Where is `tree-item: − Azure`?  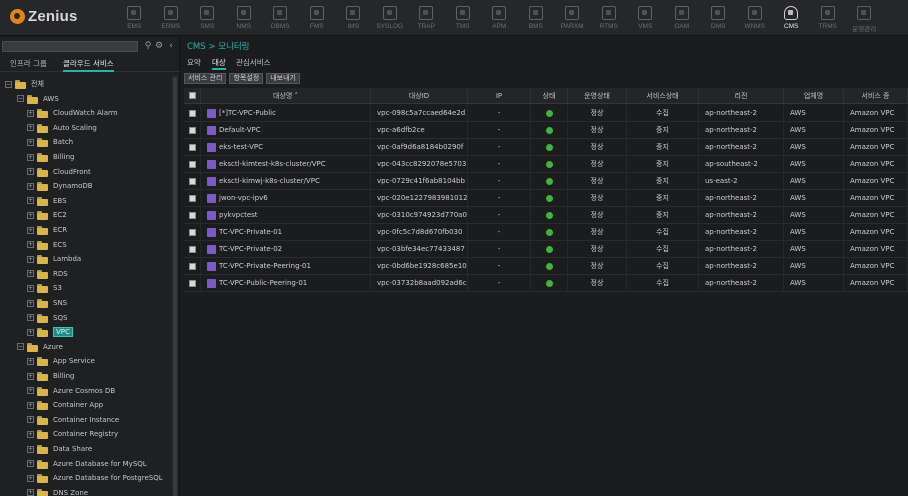 tree-item: − Azure is located at coordinates (40, 347).